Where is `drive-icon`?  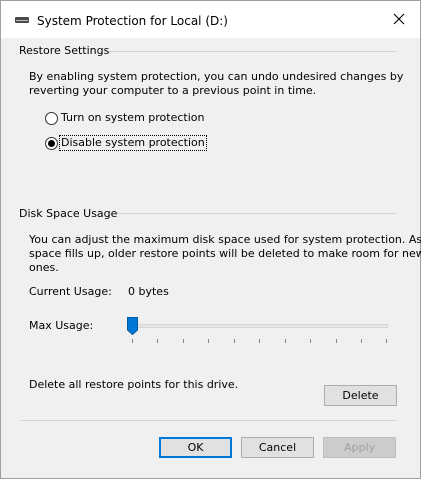 drive-icon is located at coordinates (22, 20).